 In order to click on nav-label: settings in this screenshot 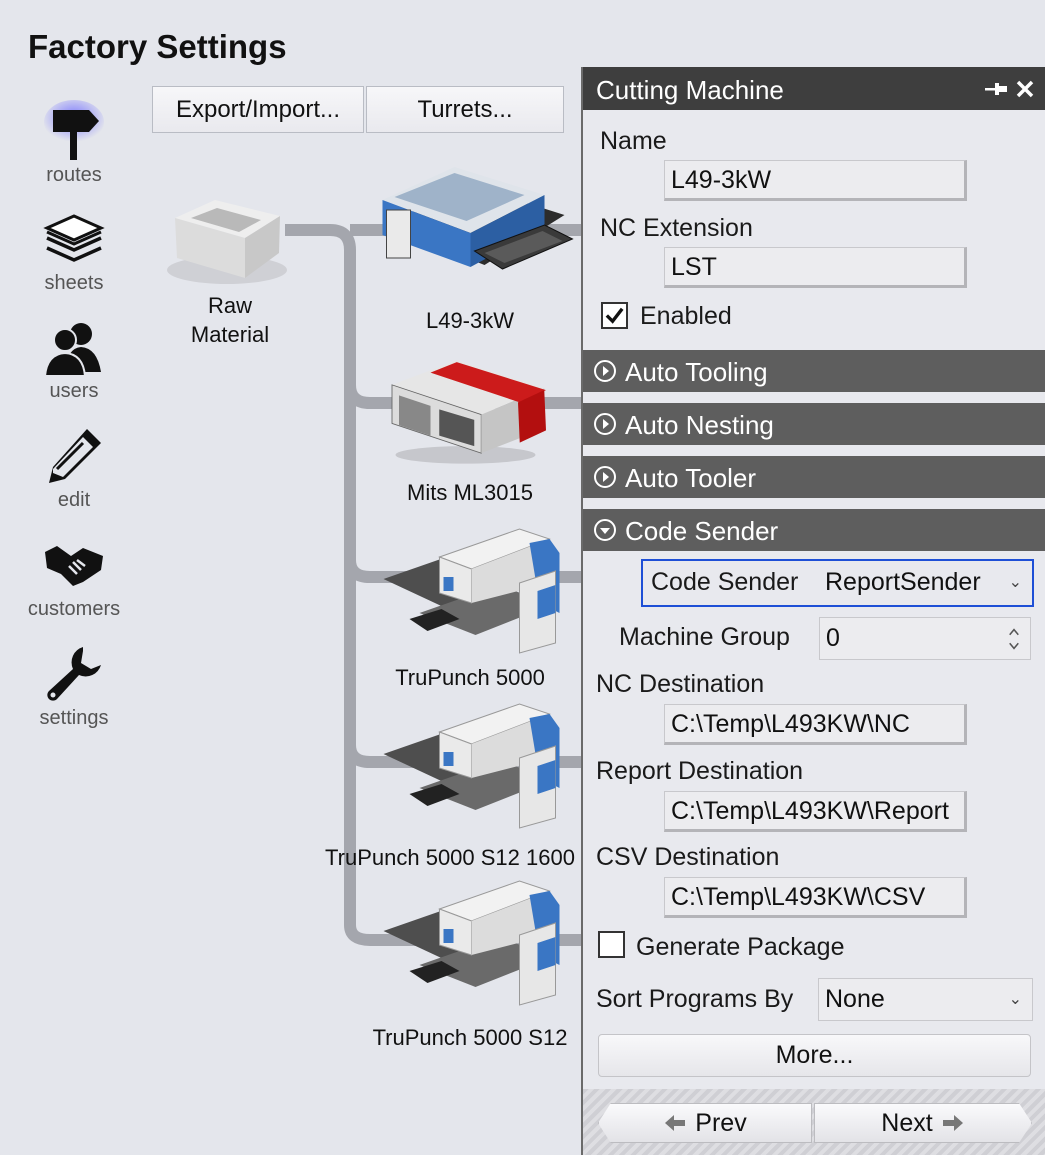, I will do `click(74, 718)`.